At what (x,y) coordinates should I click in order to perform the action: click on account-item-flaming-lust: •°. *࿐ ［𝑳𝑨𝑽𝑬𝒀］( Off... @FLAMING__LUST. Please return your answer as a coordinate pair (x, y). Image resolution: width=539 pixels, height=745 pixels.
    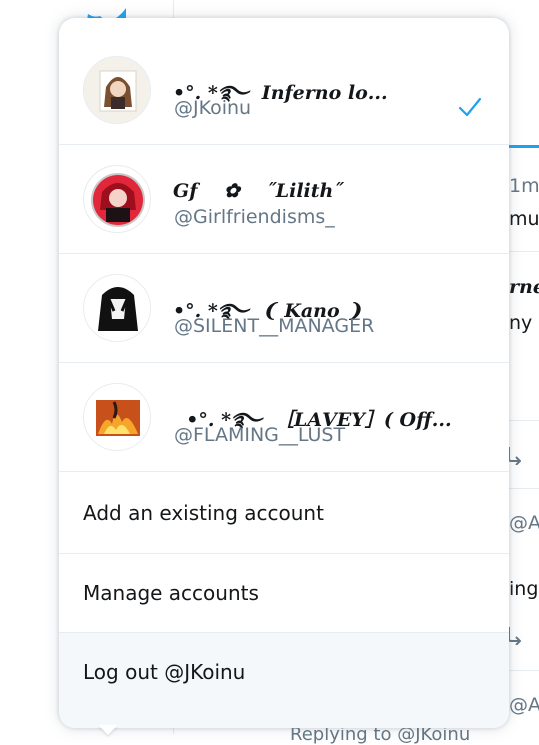
    Looking at the image, I should click on (284, 417).